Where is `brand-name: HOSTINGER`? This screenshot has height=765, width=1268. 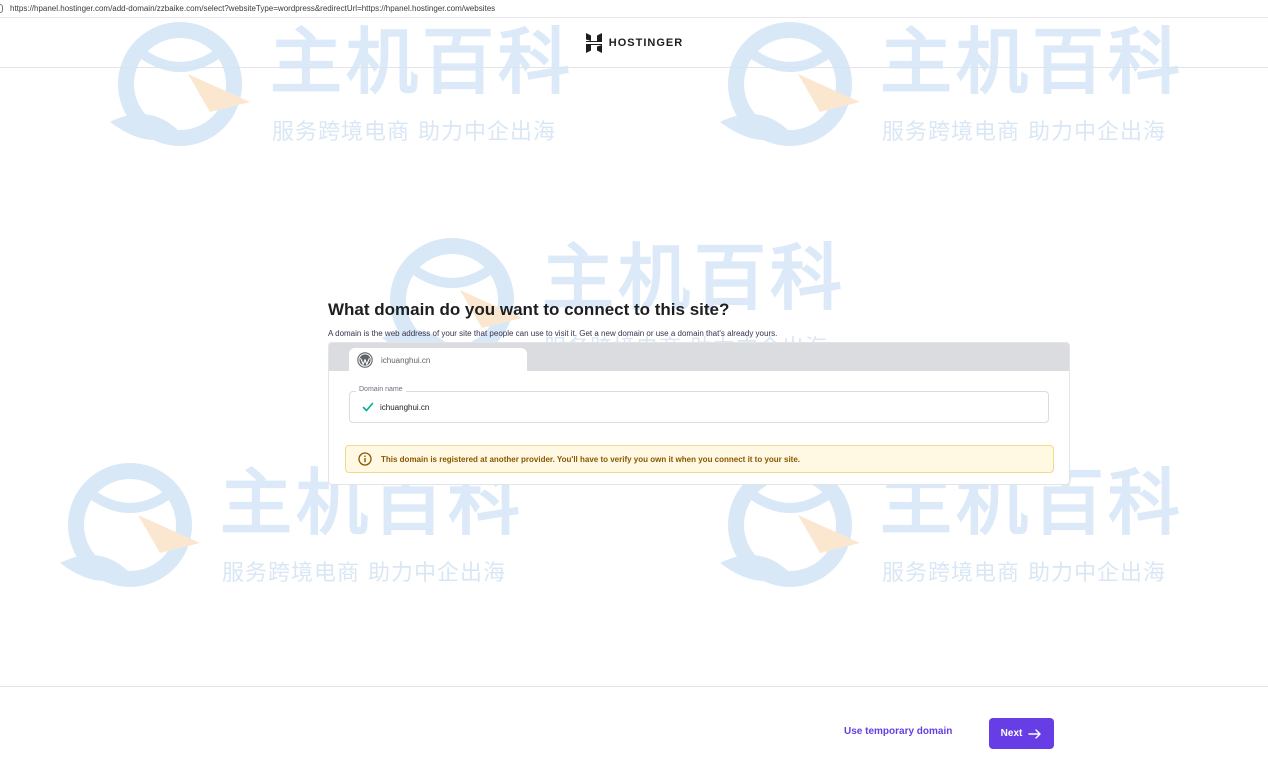
brand-name: HOSTINGER is located at coordinates (646, 42).